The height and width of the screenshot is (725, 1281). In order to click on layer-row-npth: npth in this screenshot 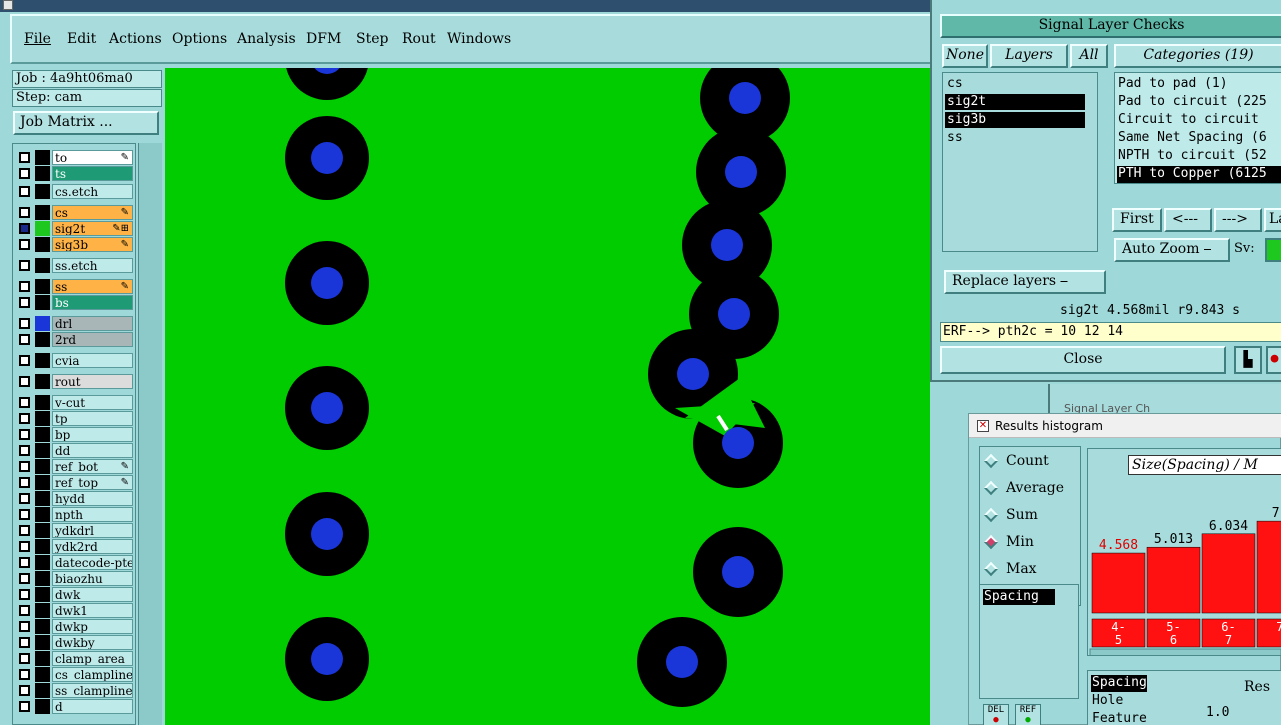, I will do `click(75, 514)`.